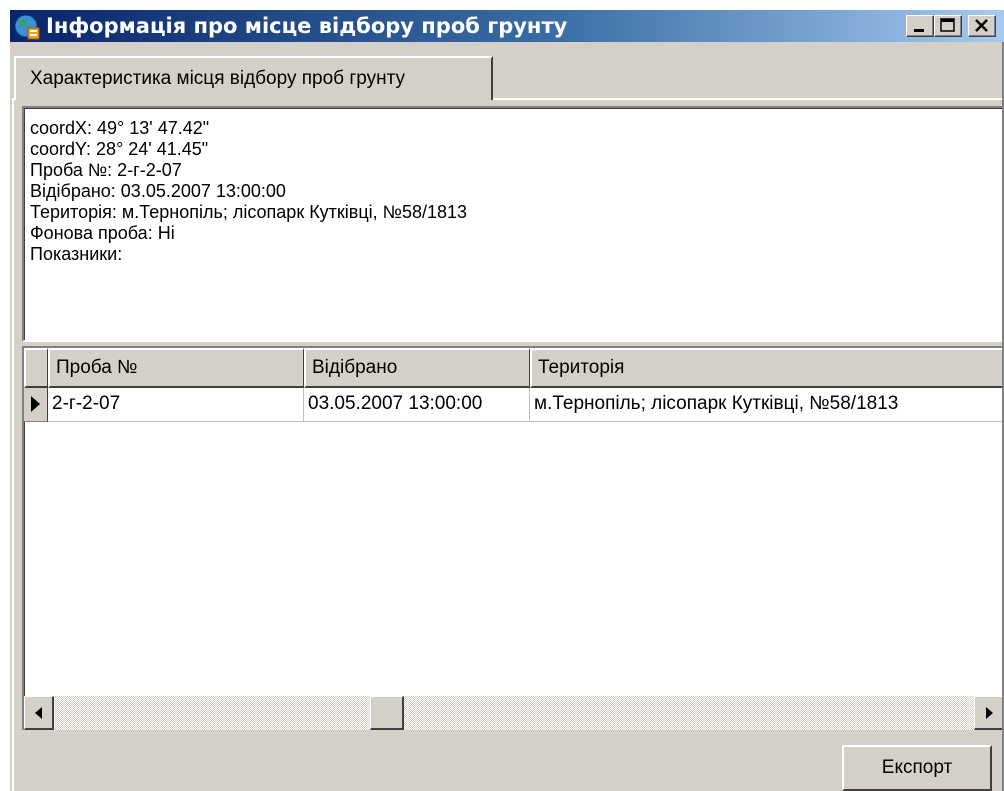 The width and height of the screenshot is (1004, 791). Describe the element at coordinates (27, 27) in the screenshot. I see `globe-app-icon` at that location.